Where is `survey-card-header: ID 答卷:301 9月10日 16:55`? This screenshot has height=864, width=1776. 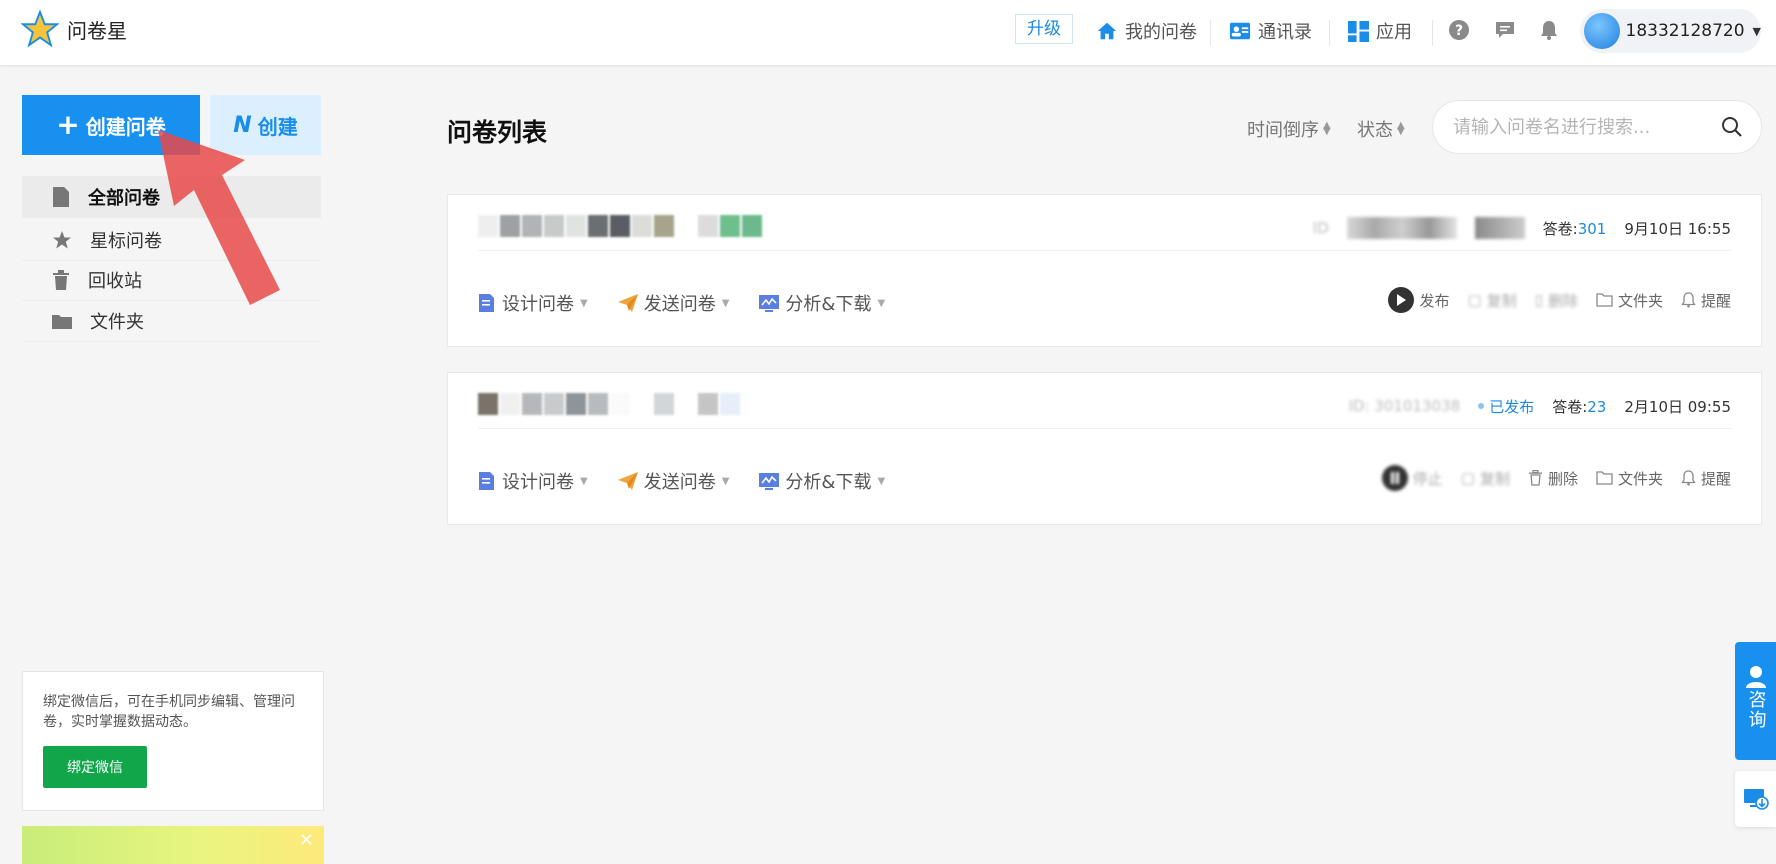
survey-card-header: ID 答卷:301 9月10日 16:55 is located at coordinates (1104, 233).